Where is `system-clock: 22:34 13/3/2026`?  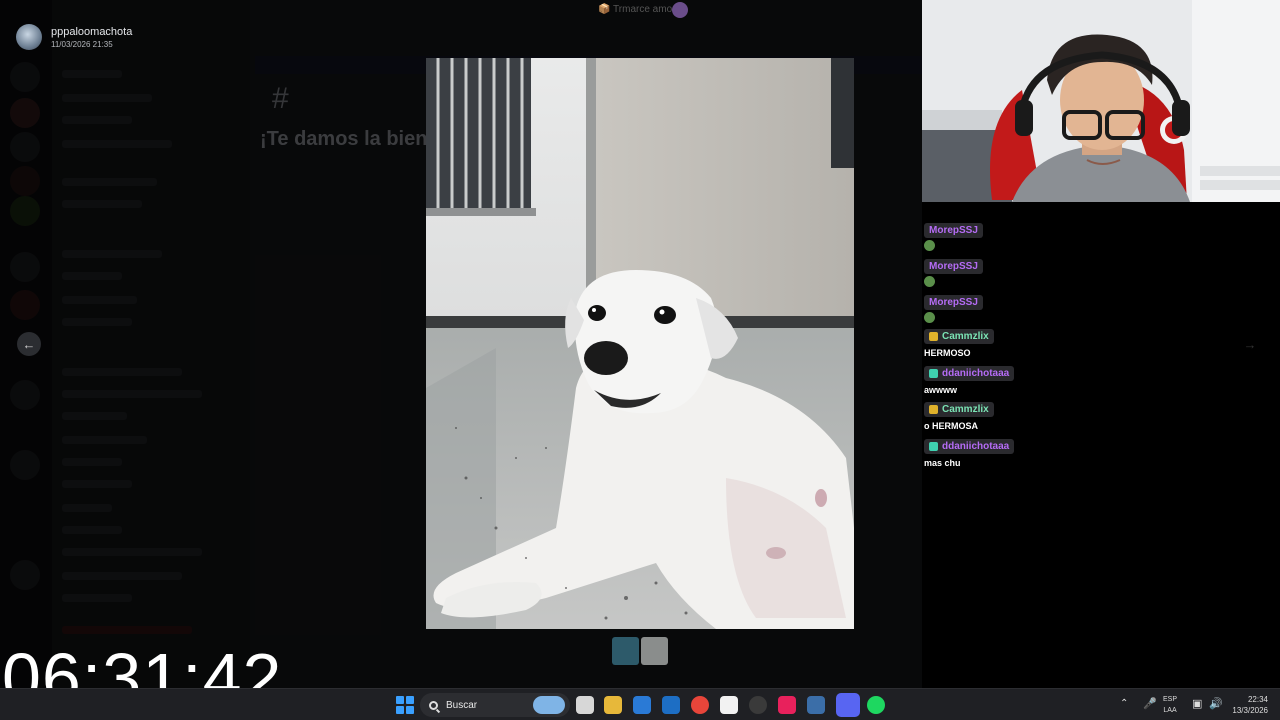
system-clock: 22:34 13/3/2026 is located at coordinates (1247, 705).